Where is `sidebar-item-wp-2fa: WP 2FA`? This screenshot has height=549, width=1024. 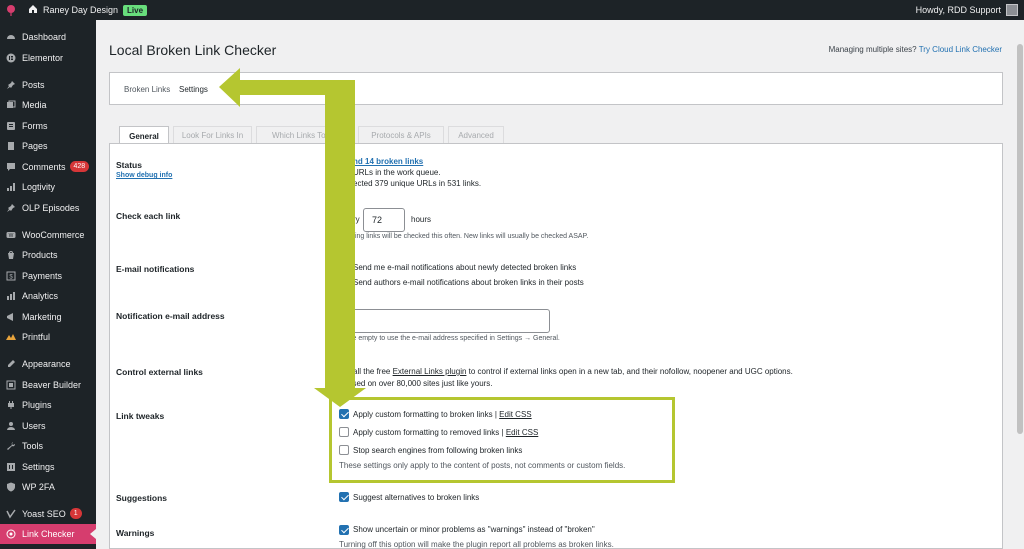 sidebar-item-wp-2fa: WP 2FA is located at coordinates (48, 486).